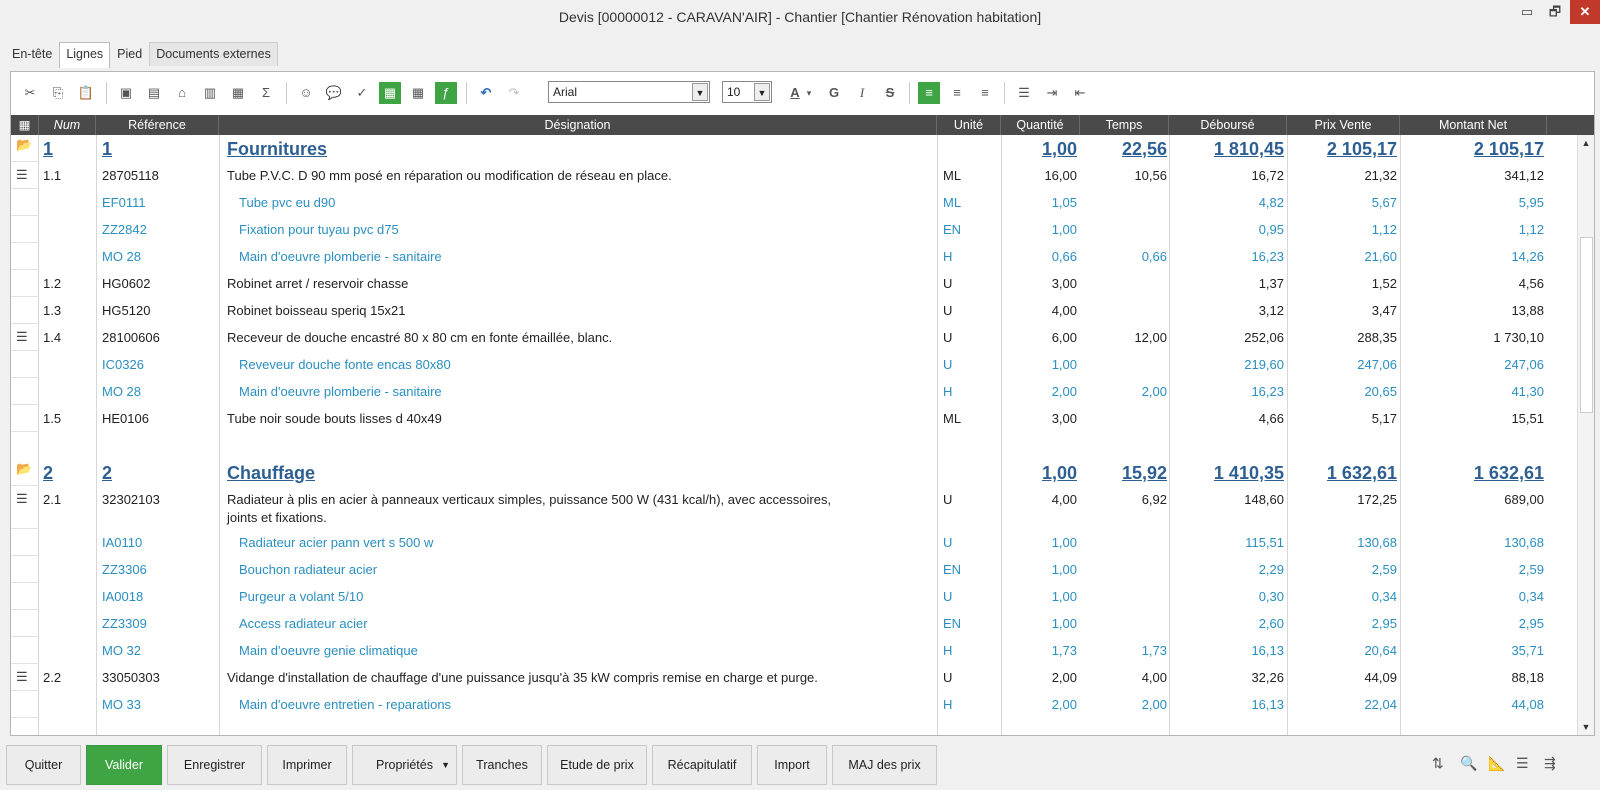 This screenshot has width=1600, height=790. Describe the element at coordinates (952, 203) in the screenshot. I see `cell-unit: ML` at that location.